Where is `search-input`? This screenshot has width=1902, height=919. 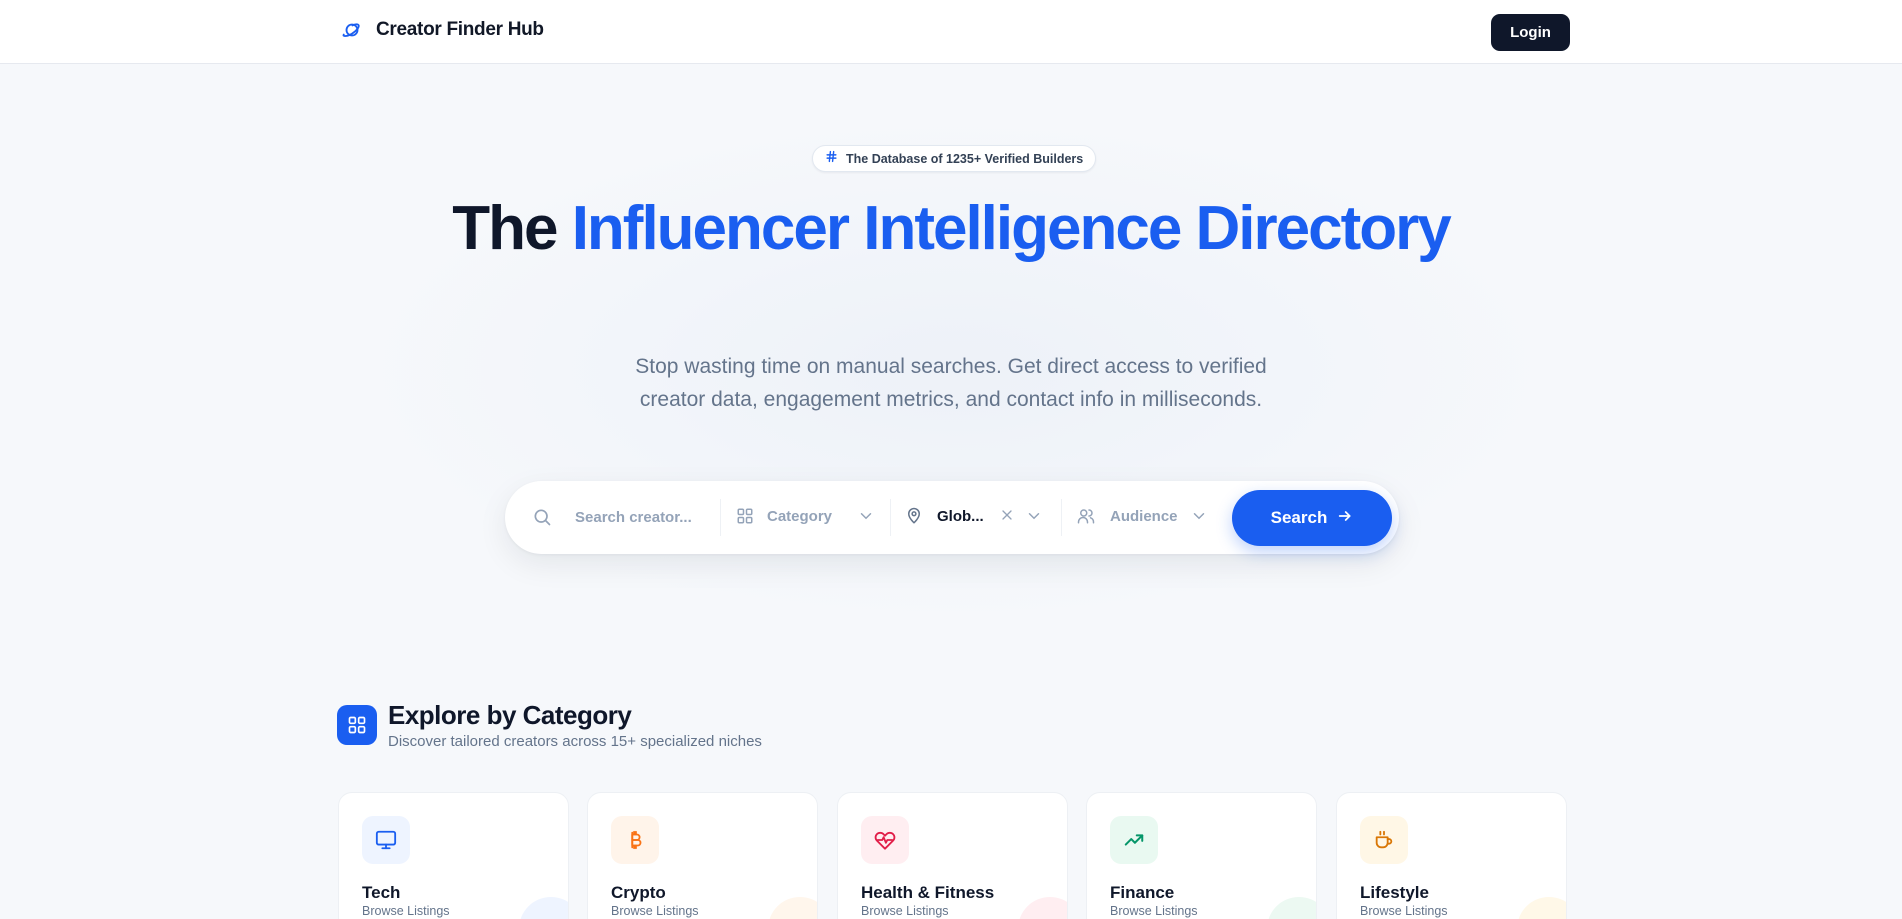 search-input is located at coordinates (637, 517).